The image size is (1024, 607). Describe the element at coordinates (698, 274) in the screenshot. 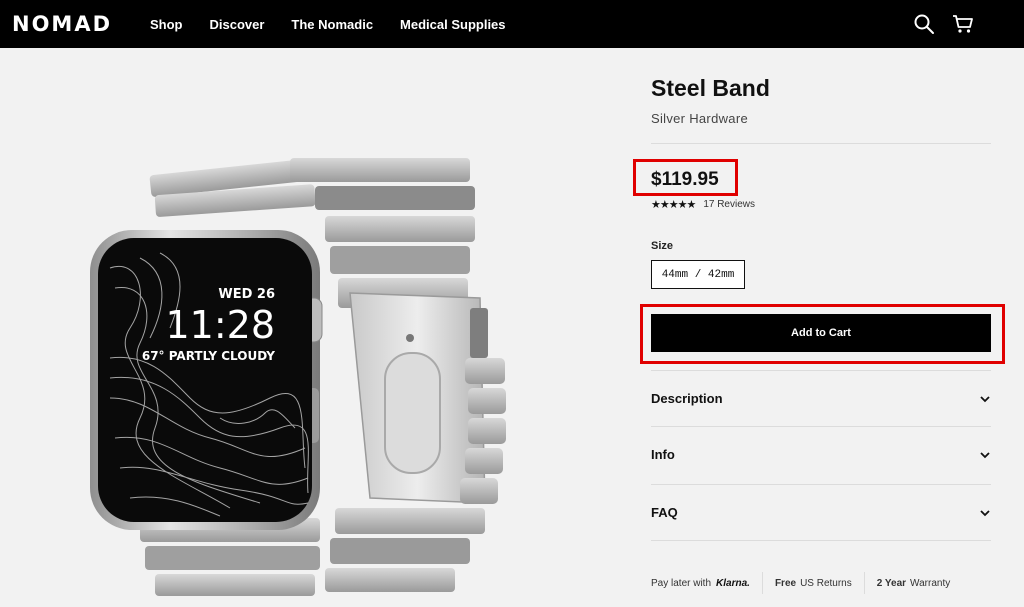

I see `size-option-44mm-42mm: 44mm / 42mm` at that location.